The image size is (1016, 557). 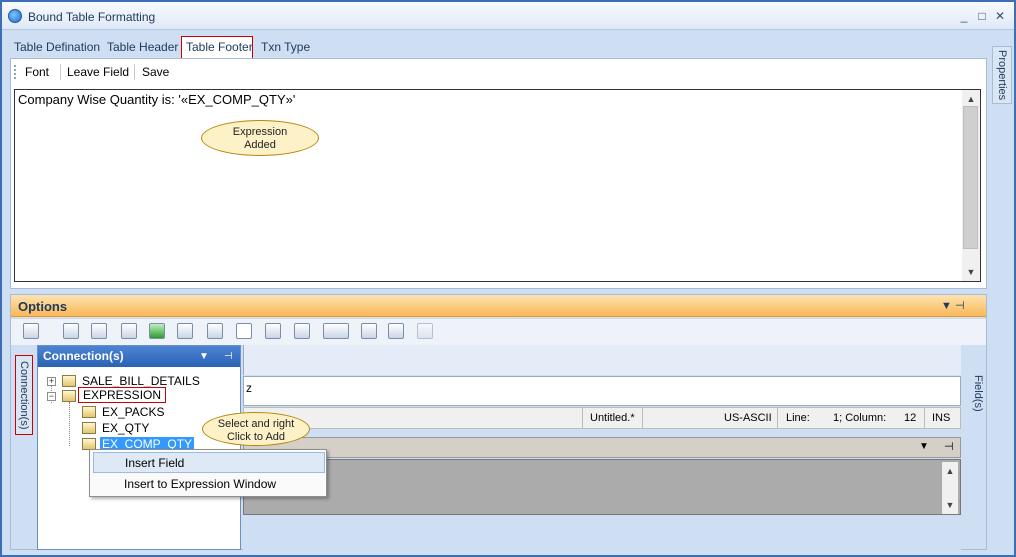 What do you see at coordinates (43, 306) in the screenshot?
I see `options-title: Options` at bounding box center [43, 306].